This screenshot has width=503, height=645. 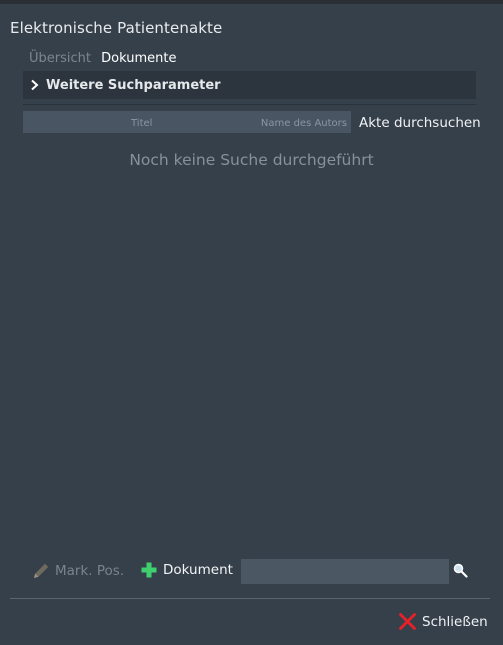 What do you see at coordinates (249, 85) in the screenshot?
I see `search-options-expander: Weitere Suchparameter` at bounding box center [249, 85].